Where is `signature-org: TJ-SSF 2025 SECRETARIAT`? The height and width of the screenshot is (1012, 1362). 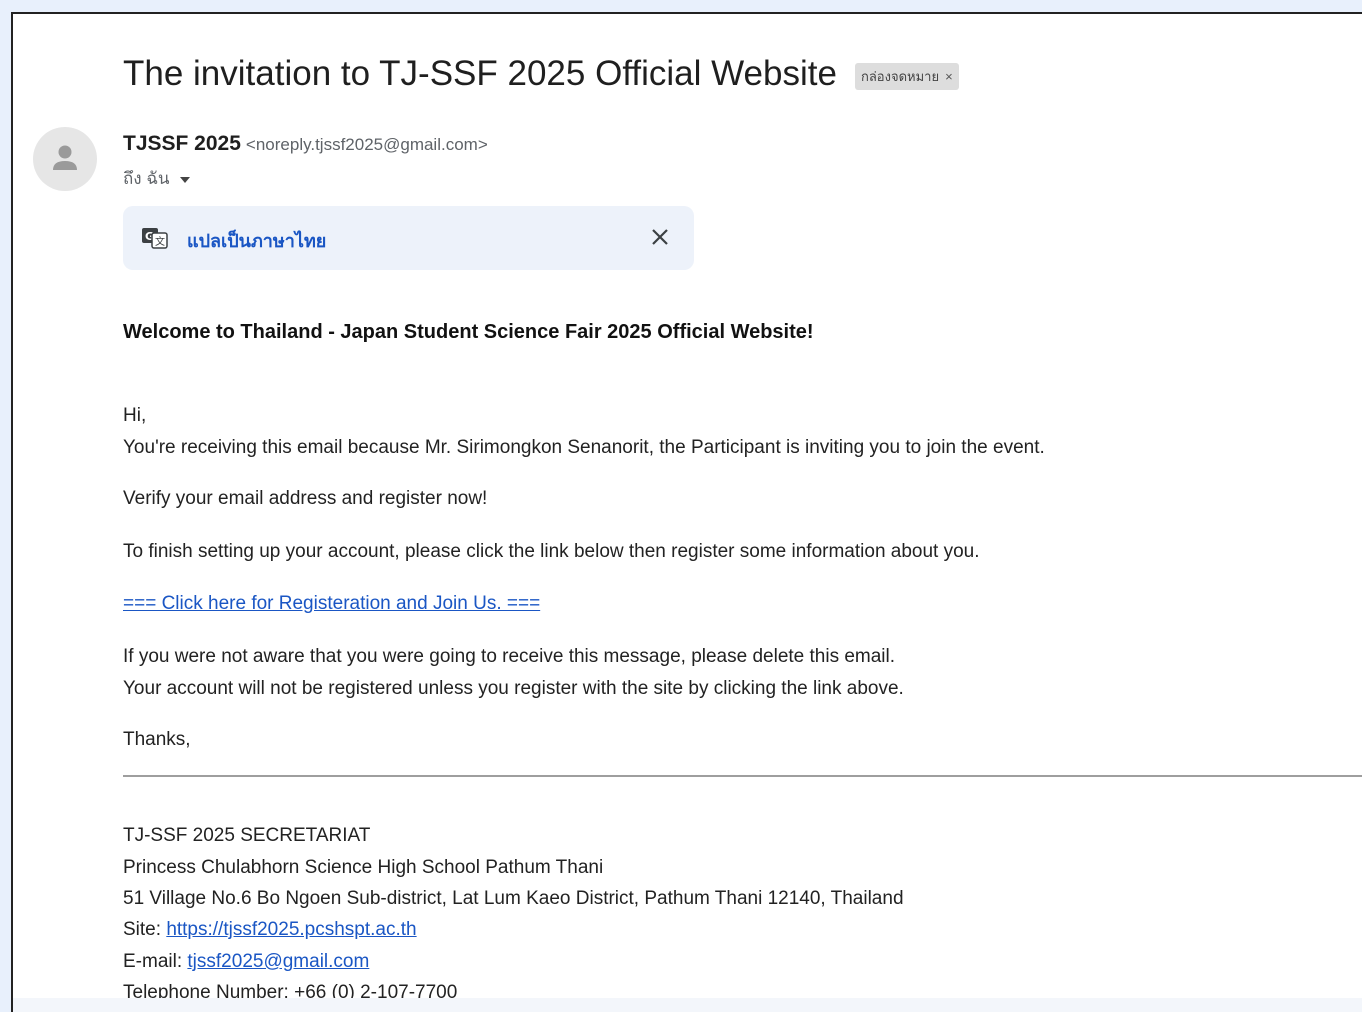 signature-org: TJ-SSF 2025 SECRETARIAT is located at coordinates (247, 835).